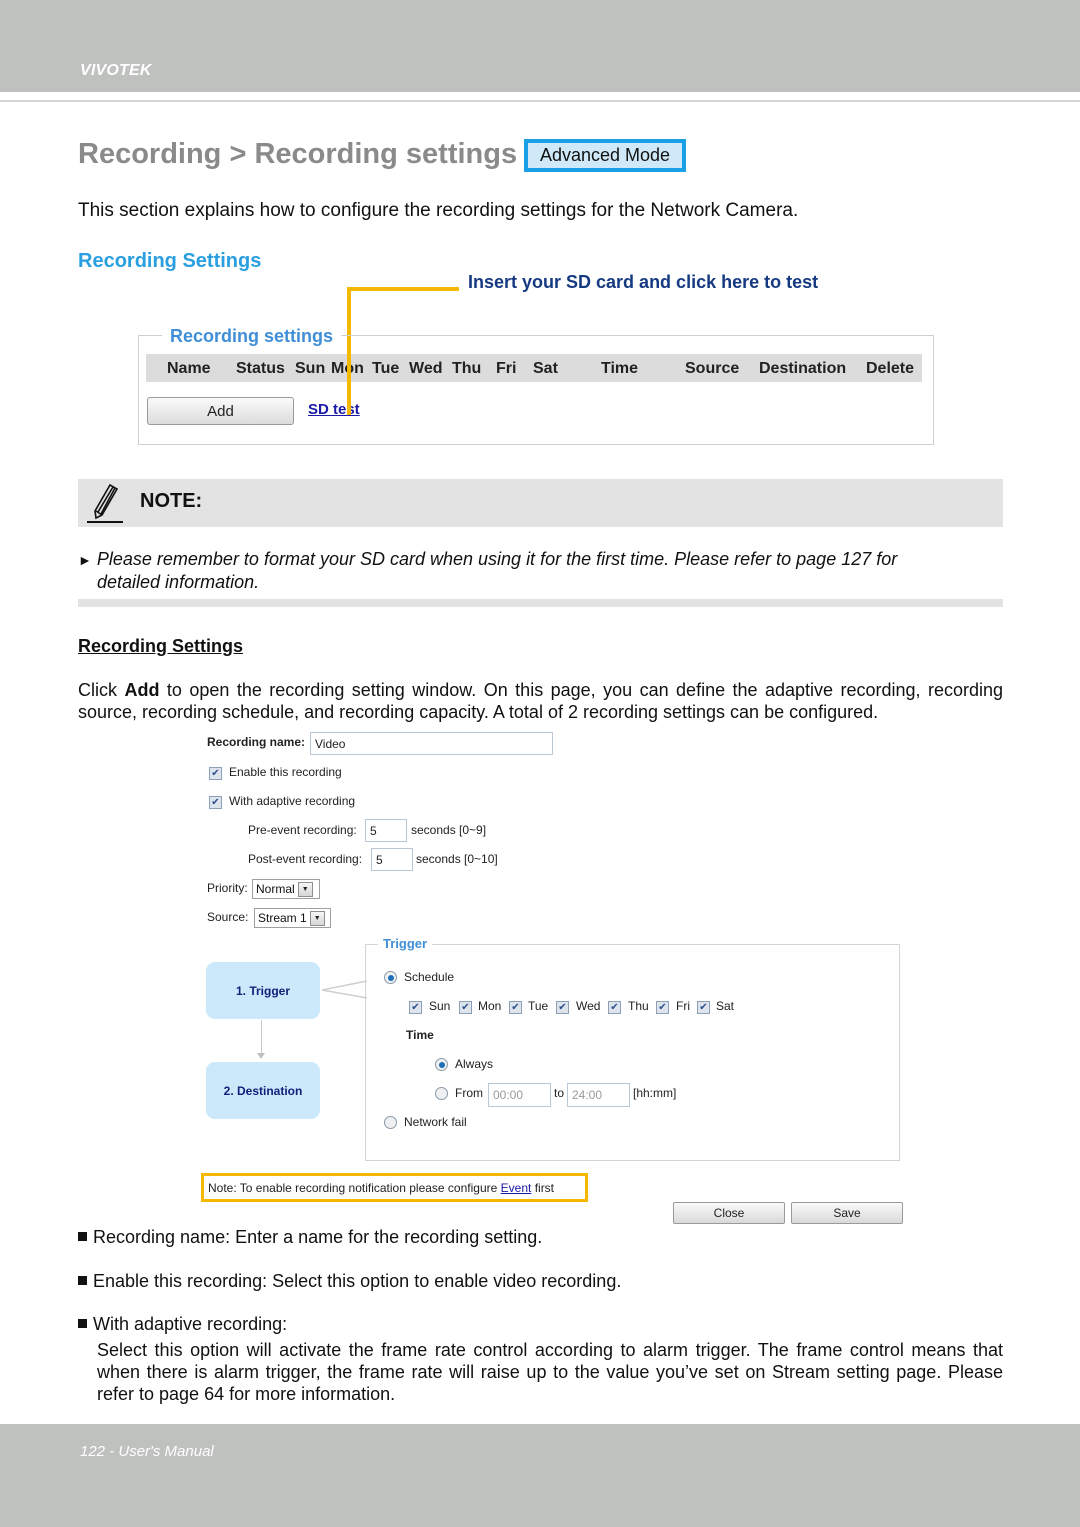 This screenshot has height=1527, width=1080. Describe the element at coordinates (614, 1007) in the screenshot. I see `day-checkbox-thu: ✔` at that location.